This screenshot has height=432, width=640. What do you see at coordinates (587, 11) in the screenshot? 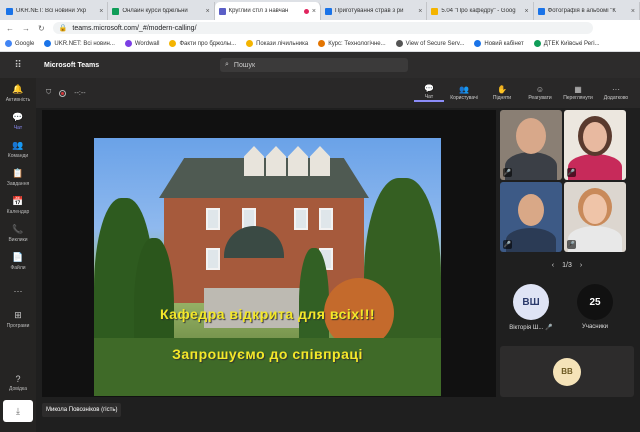
I see `browser-tab: Фотографія в альбомі "К ×` at bounding box center [587, 11].